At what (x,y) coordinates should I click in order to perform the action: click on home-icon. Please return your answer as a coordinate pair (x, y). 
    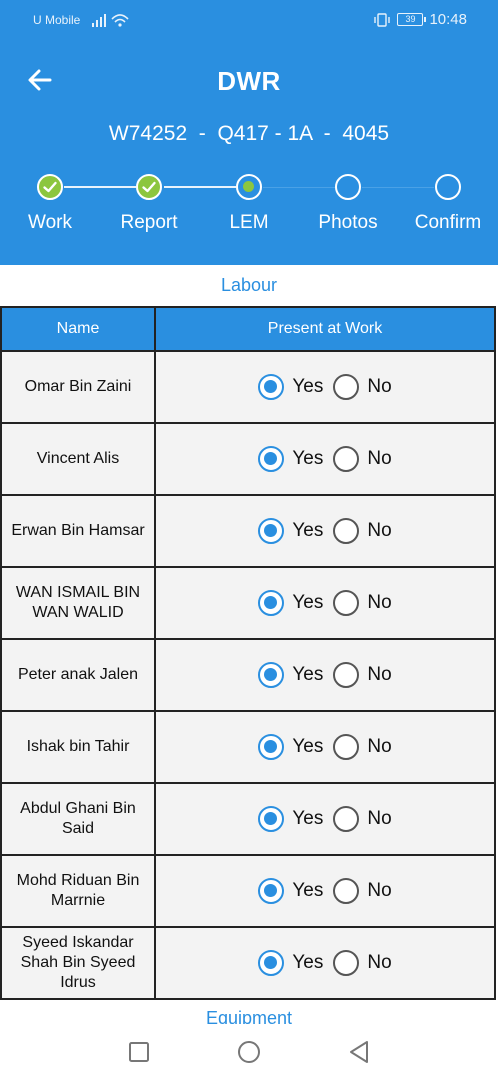
    Looking at the image, I should click on (249, 1052).